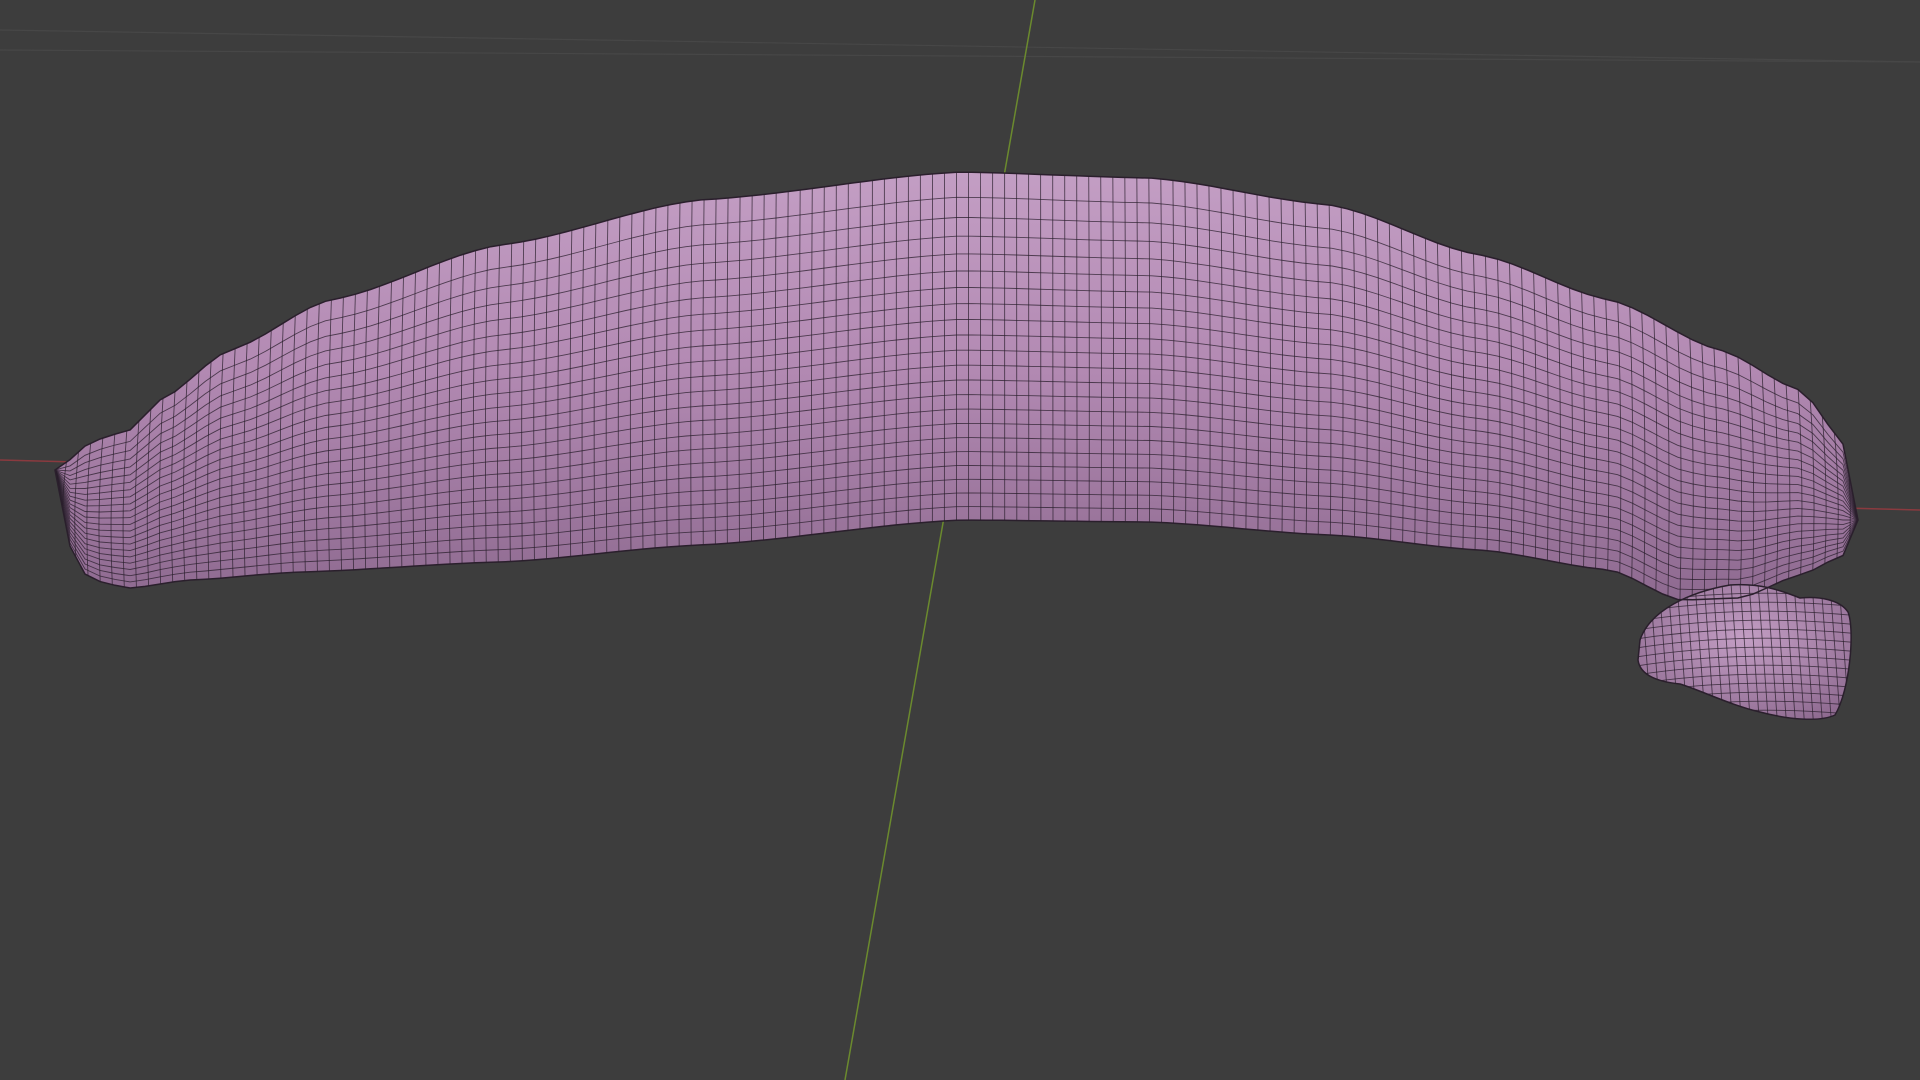 Image resolution: width=1920 pixels, height=1080 pixels. Describe the element at coordinates (1745, 652) in the screenshot. I see `banana-stem` at that location.